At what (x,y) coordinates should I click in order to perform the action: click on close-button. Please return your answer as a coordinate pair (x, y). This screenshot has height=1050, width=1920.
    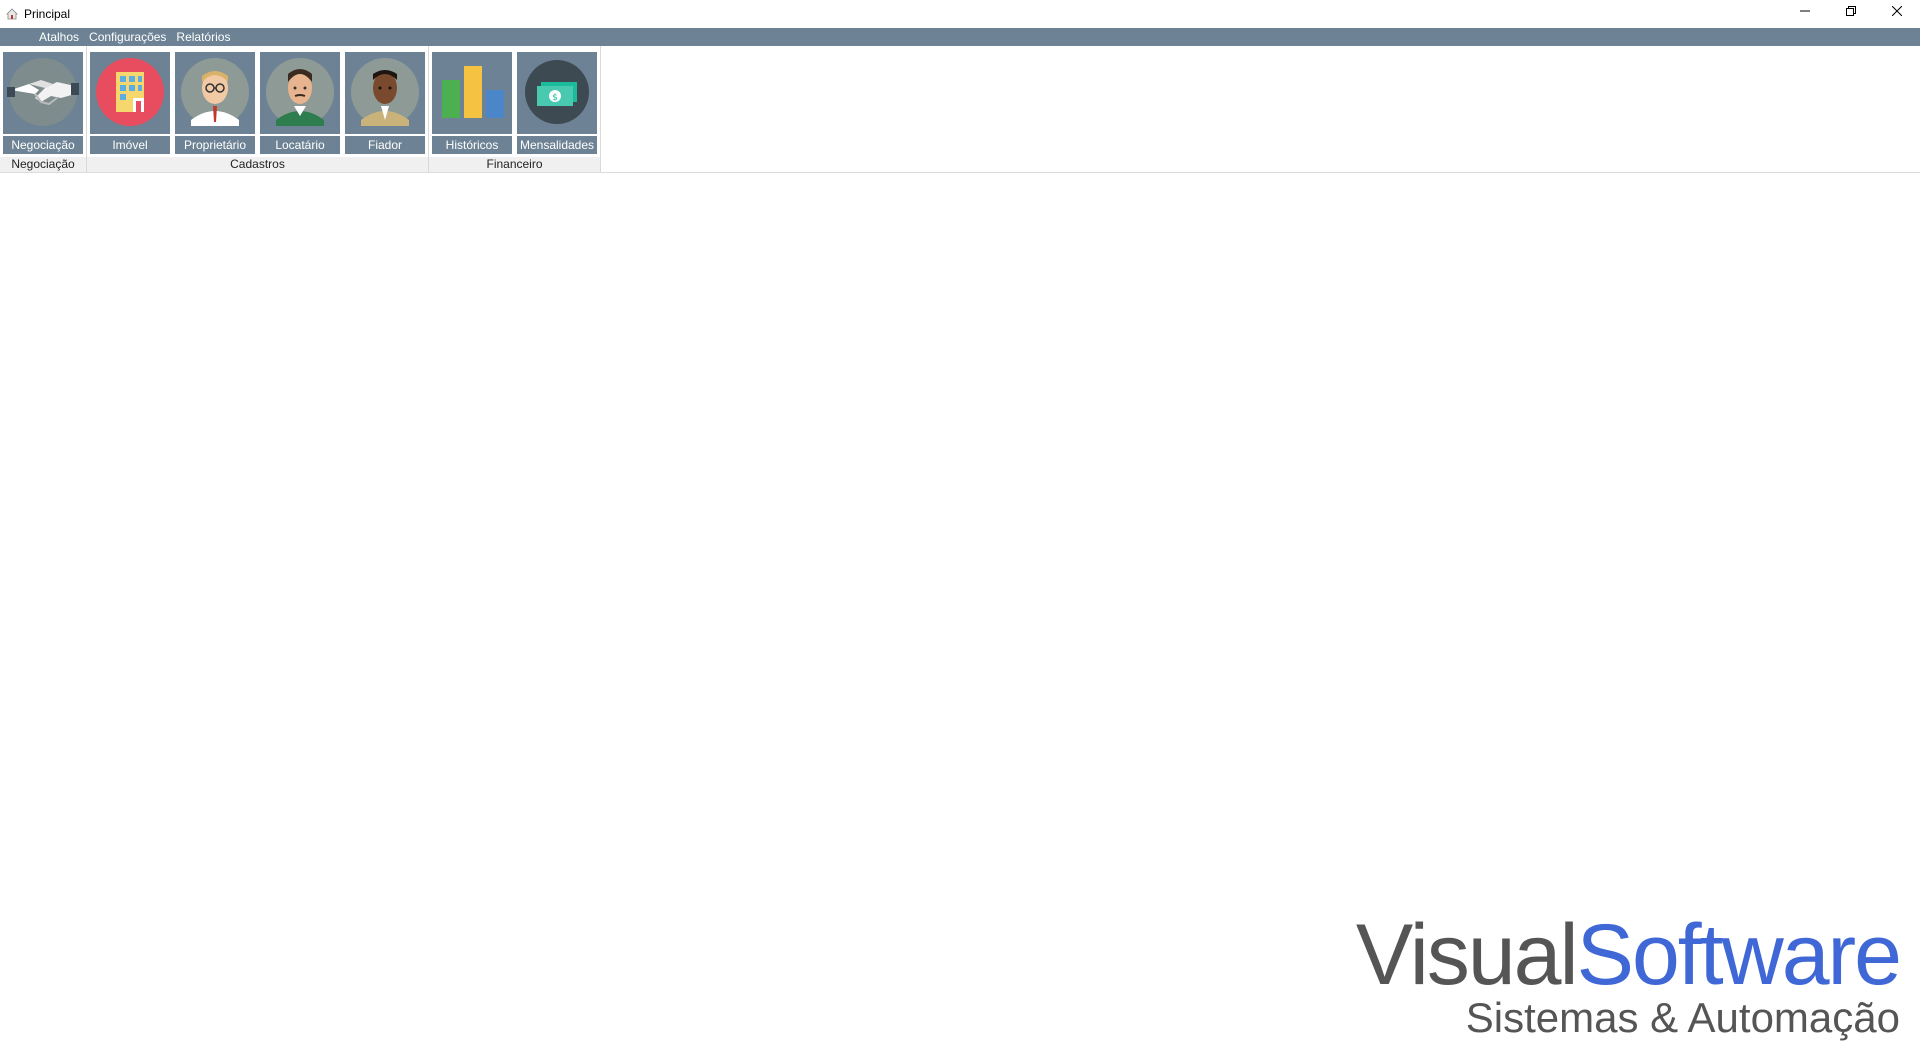
    Looking at the image, I should click on (1897, 11).